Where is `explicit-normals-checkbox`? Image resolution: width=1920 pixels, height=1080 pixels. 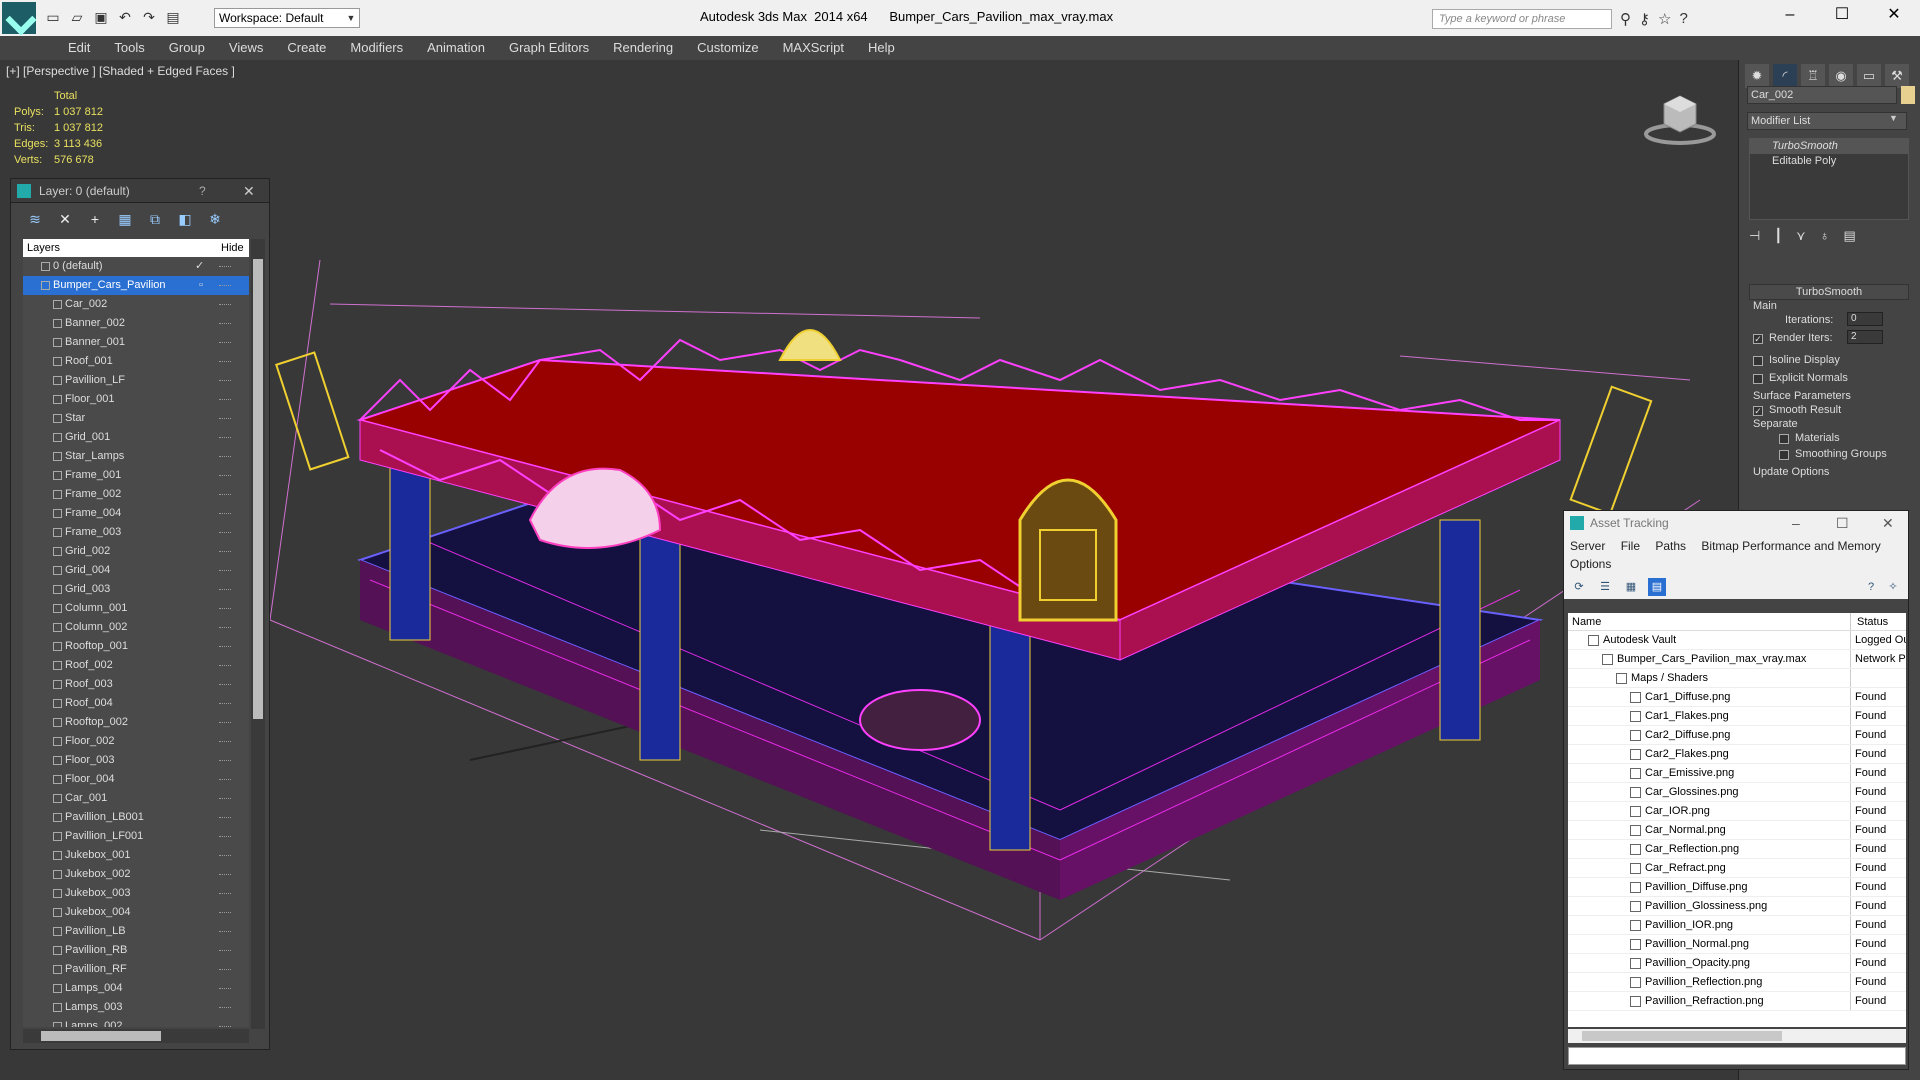
explicit-normals-checkbox is located at coordinates (1758, 379).